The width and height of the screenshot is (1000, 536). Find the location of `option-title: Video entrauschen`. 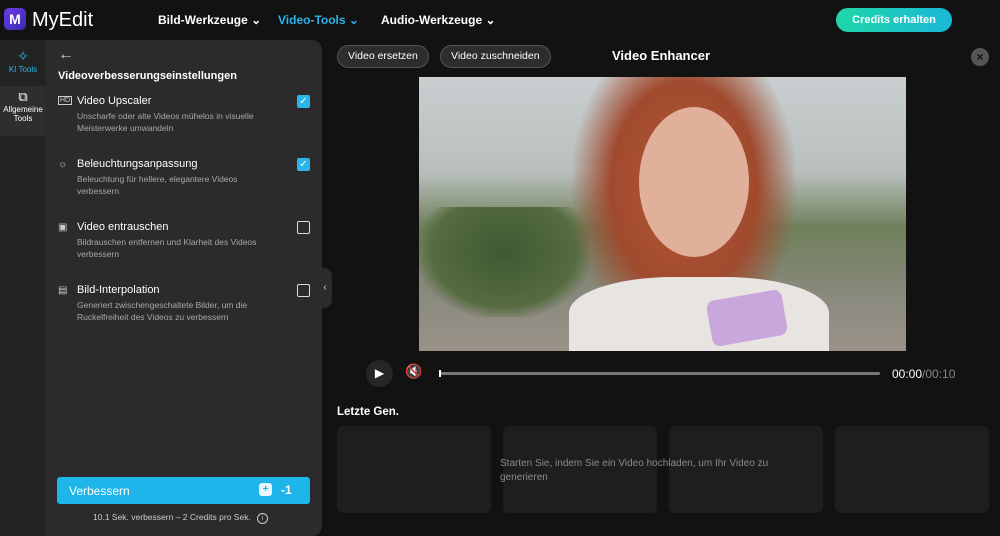

option-title: Video entrauschen is located at coordinates (123, 227).